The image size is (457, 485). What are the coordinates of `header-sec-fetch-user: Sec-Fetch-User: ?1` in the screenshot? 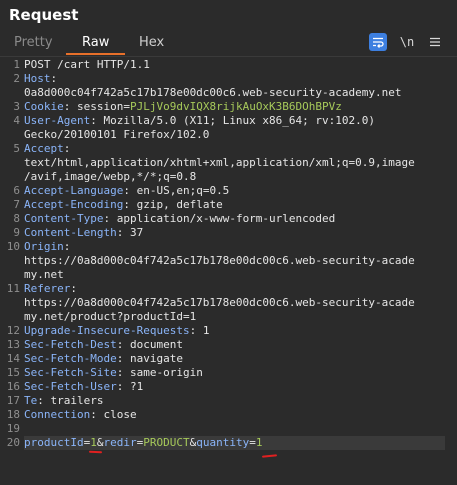 It's located at (84, 386).